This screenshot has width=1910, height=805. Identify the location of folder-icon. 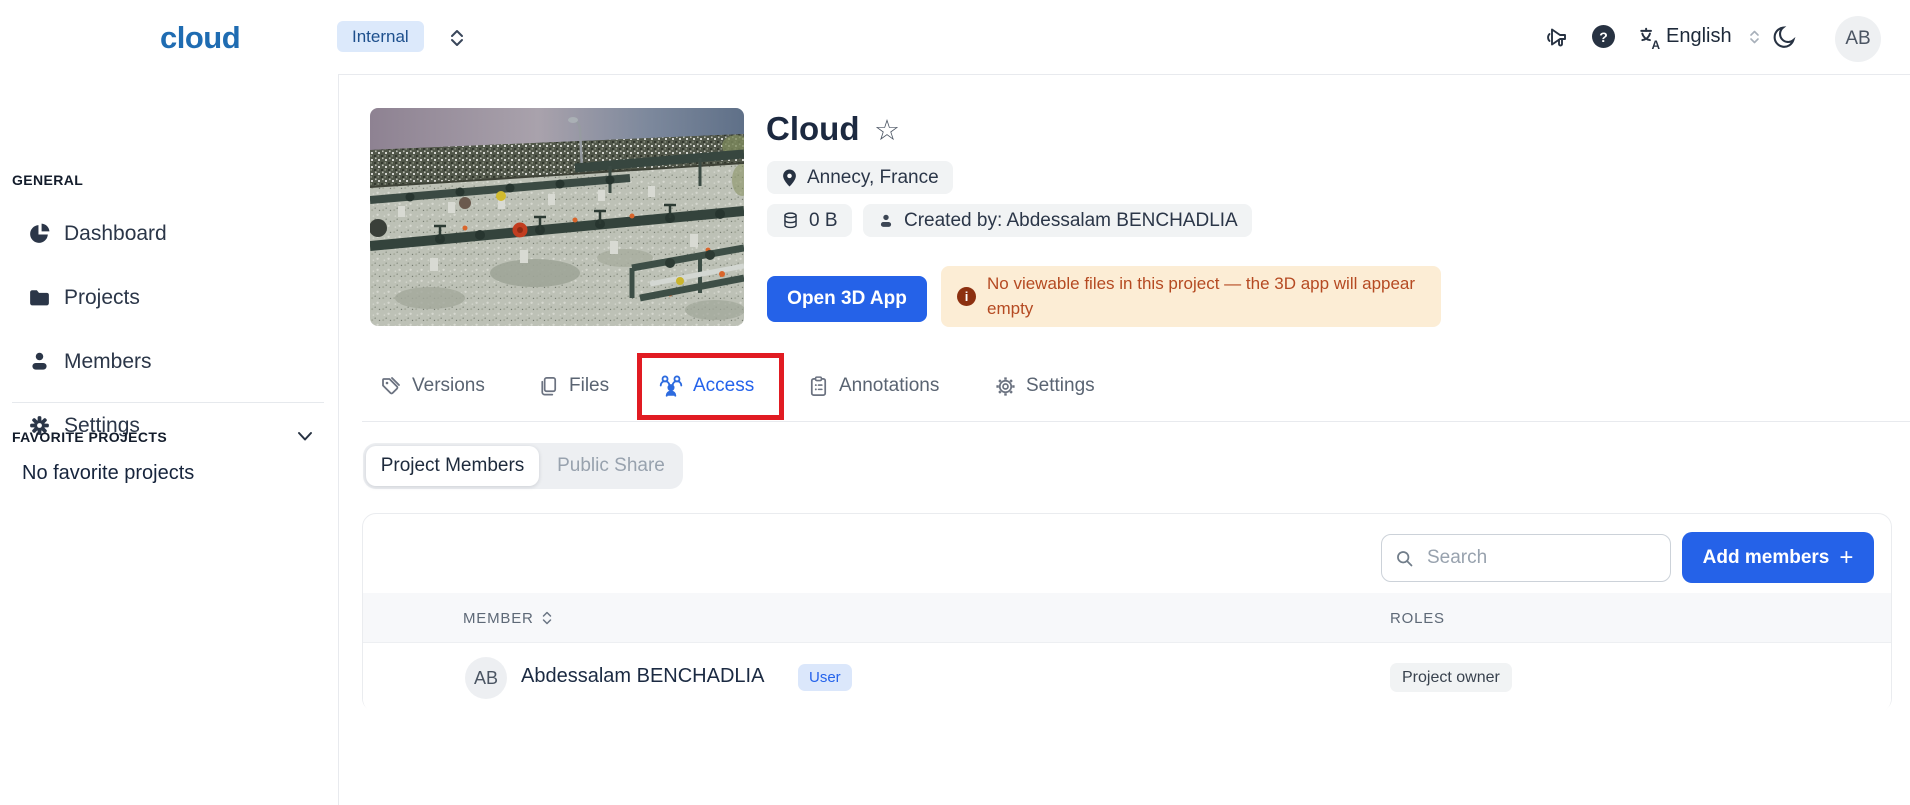
(39, 297).